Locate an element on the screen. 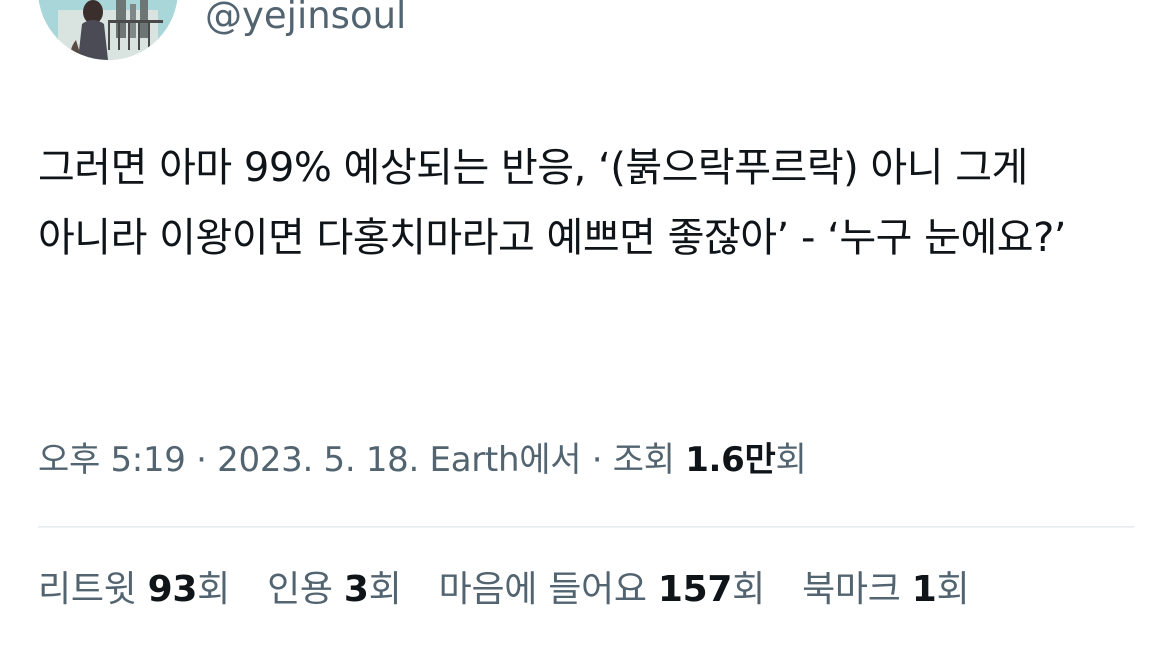  retweets-stat: 리트윗 93회 is located at coordinates (134, 590).